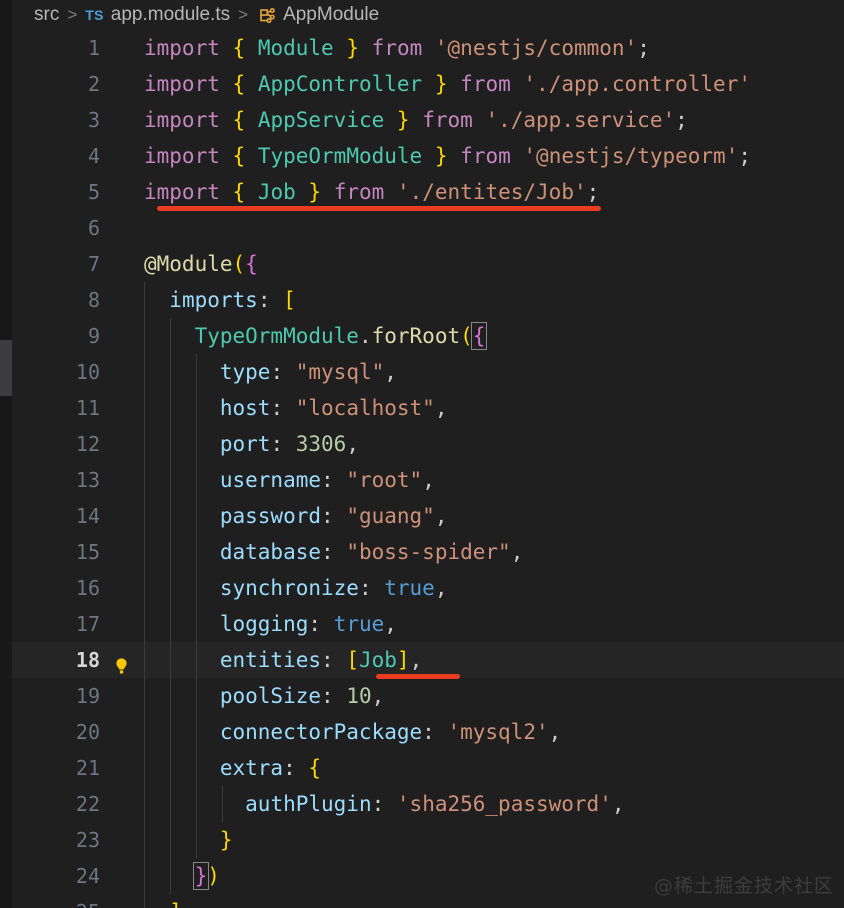 The width and height of the screenshot is (844, 908). I want to click on symbol-class-icon, so click(266, 16).